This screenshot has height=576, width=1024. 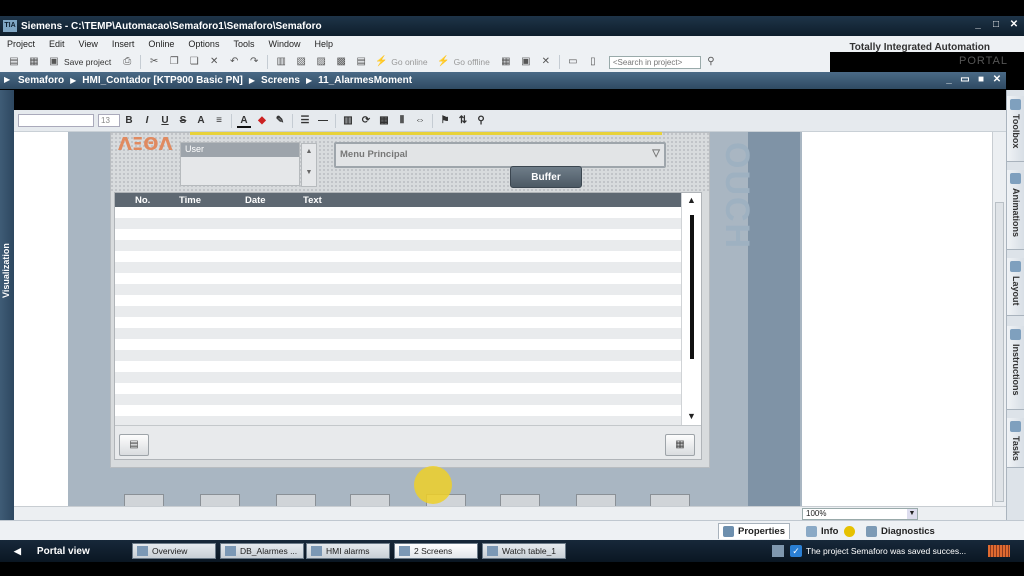 I want to click on alarm-scrollbar: ▲ ▼, so click(x=691, y=309).